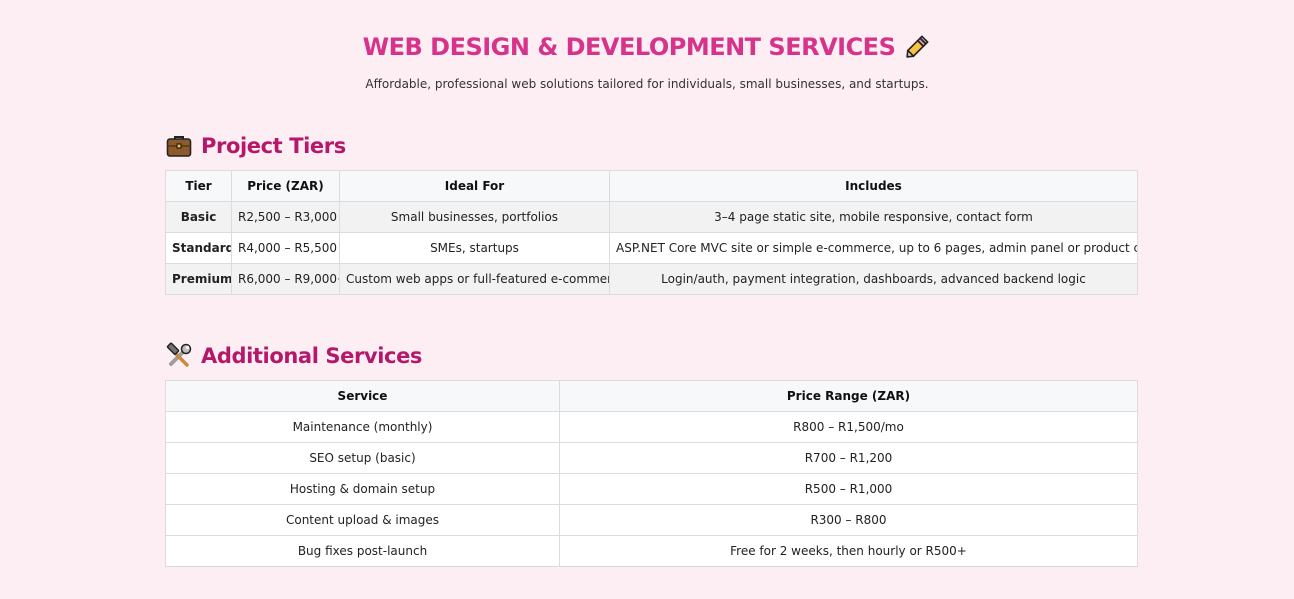 The image size is (1294, 599). Describe the element at coordinates (362, 520) in the screenshot. I see `service-cell: Content upload & images` at that location.